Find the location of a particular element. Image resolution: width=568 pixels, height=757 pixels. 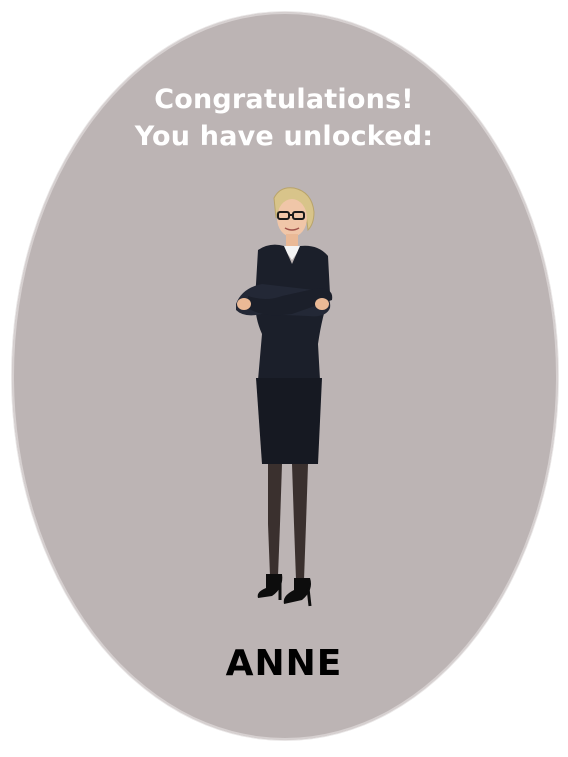

unlocked-character-name: ANNE is located at coordinates (284, 663).